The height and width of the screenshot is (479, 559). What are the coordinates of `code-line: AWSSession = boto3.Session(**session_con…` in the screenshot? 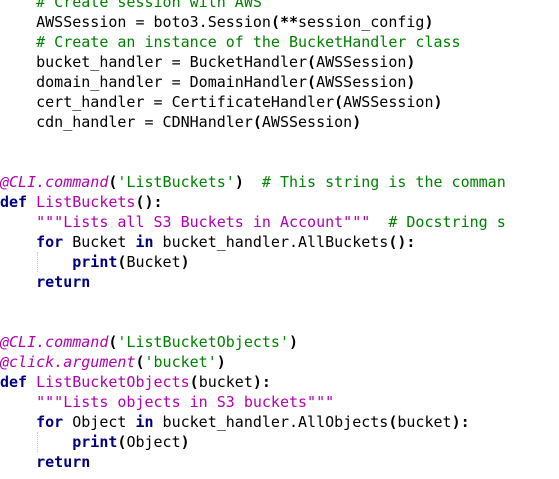 It's located at (253, 22).